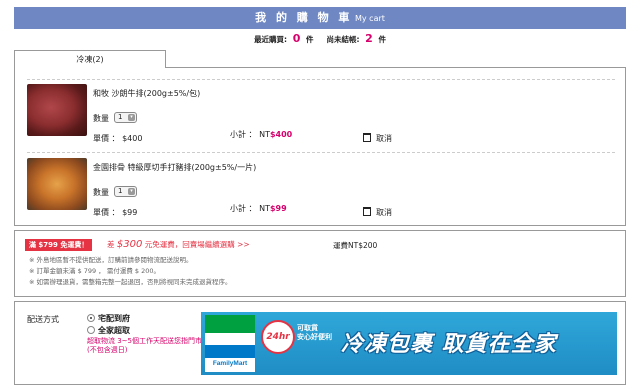 The image size is (640, 390). I want to click on recent-unit: 件, so click(309, 39).